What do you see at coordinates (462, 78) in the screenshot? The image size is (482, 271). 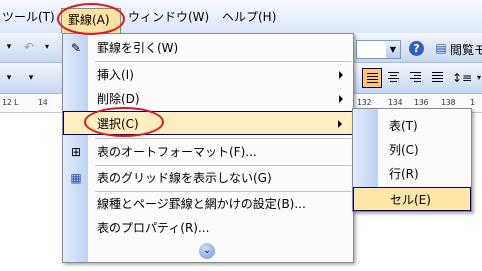 I see `line-spacing-icon: ↕≡` at bounding box center [462, 78].